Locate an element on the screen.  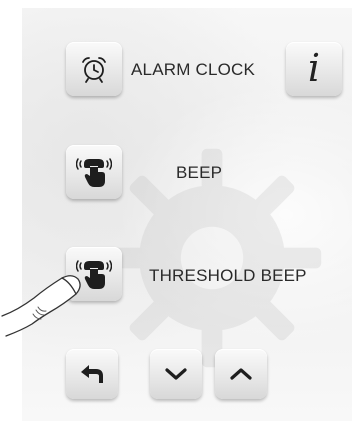
alarm-clock-button is located at coordinates (94, 69).